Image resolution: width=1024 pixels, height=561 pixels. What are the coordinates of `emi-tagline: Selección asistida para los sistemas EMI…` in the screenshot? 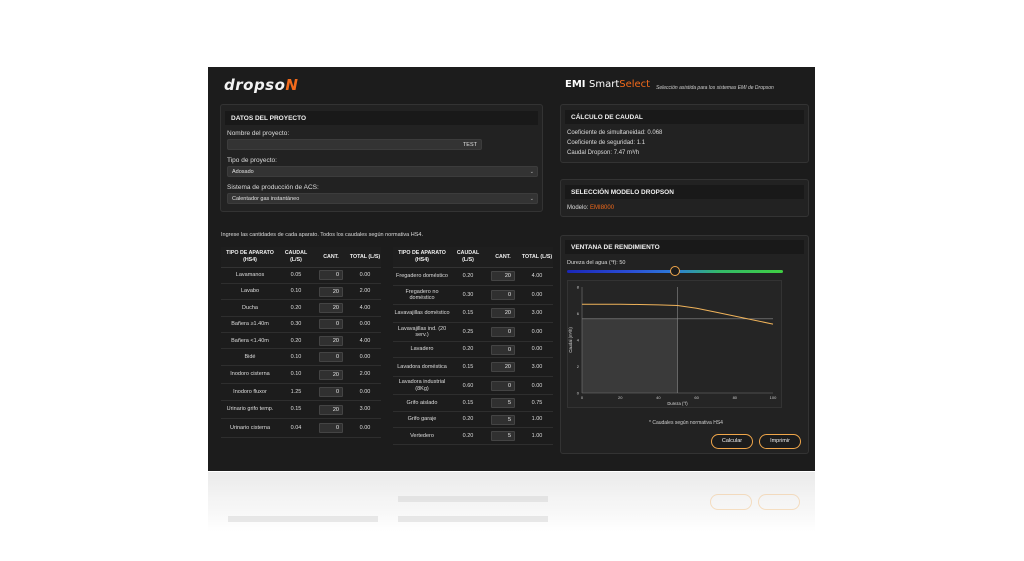 It's located at (715, 88).